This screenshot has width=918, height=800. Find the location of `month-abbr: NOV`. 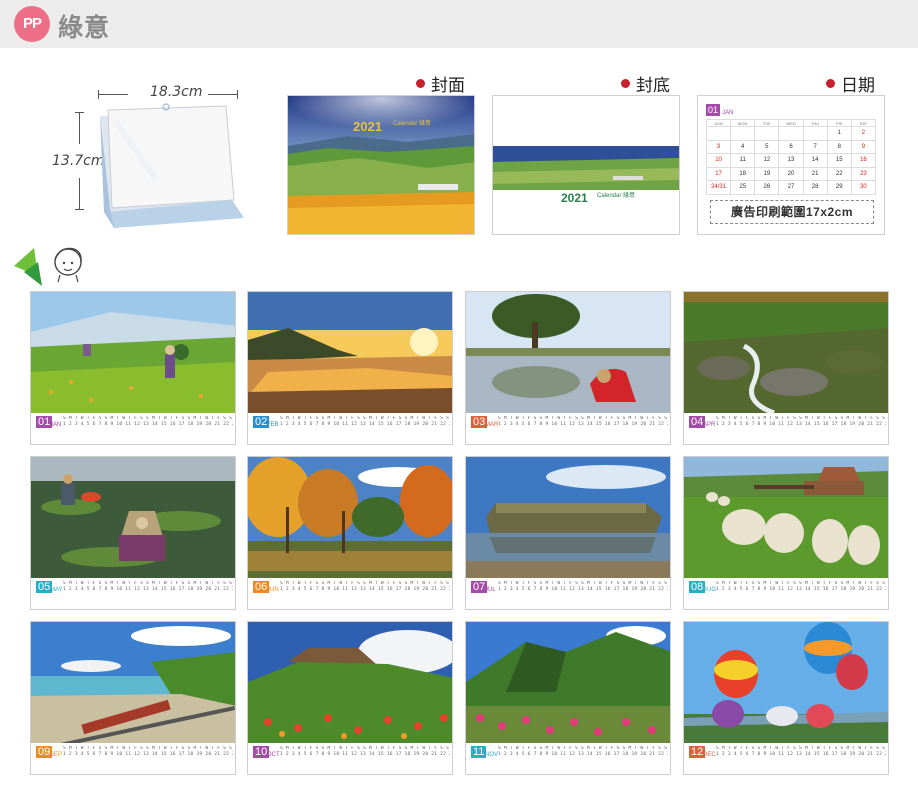

month-abbr: NOV is located at coordinates (492, 755).